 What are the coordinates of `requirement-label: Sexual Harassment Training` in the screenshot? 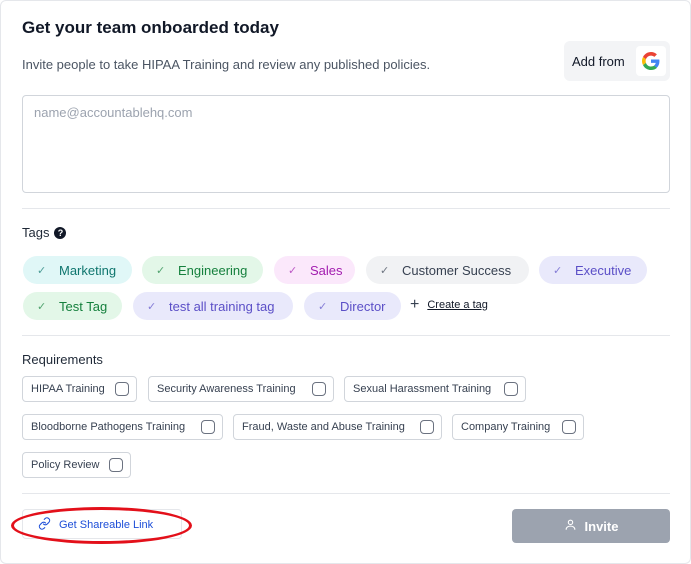 It's located at (422, 389).